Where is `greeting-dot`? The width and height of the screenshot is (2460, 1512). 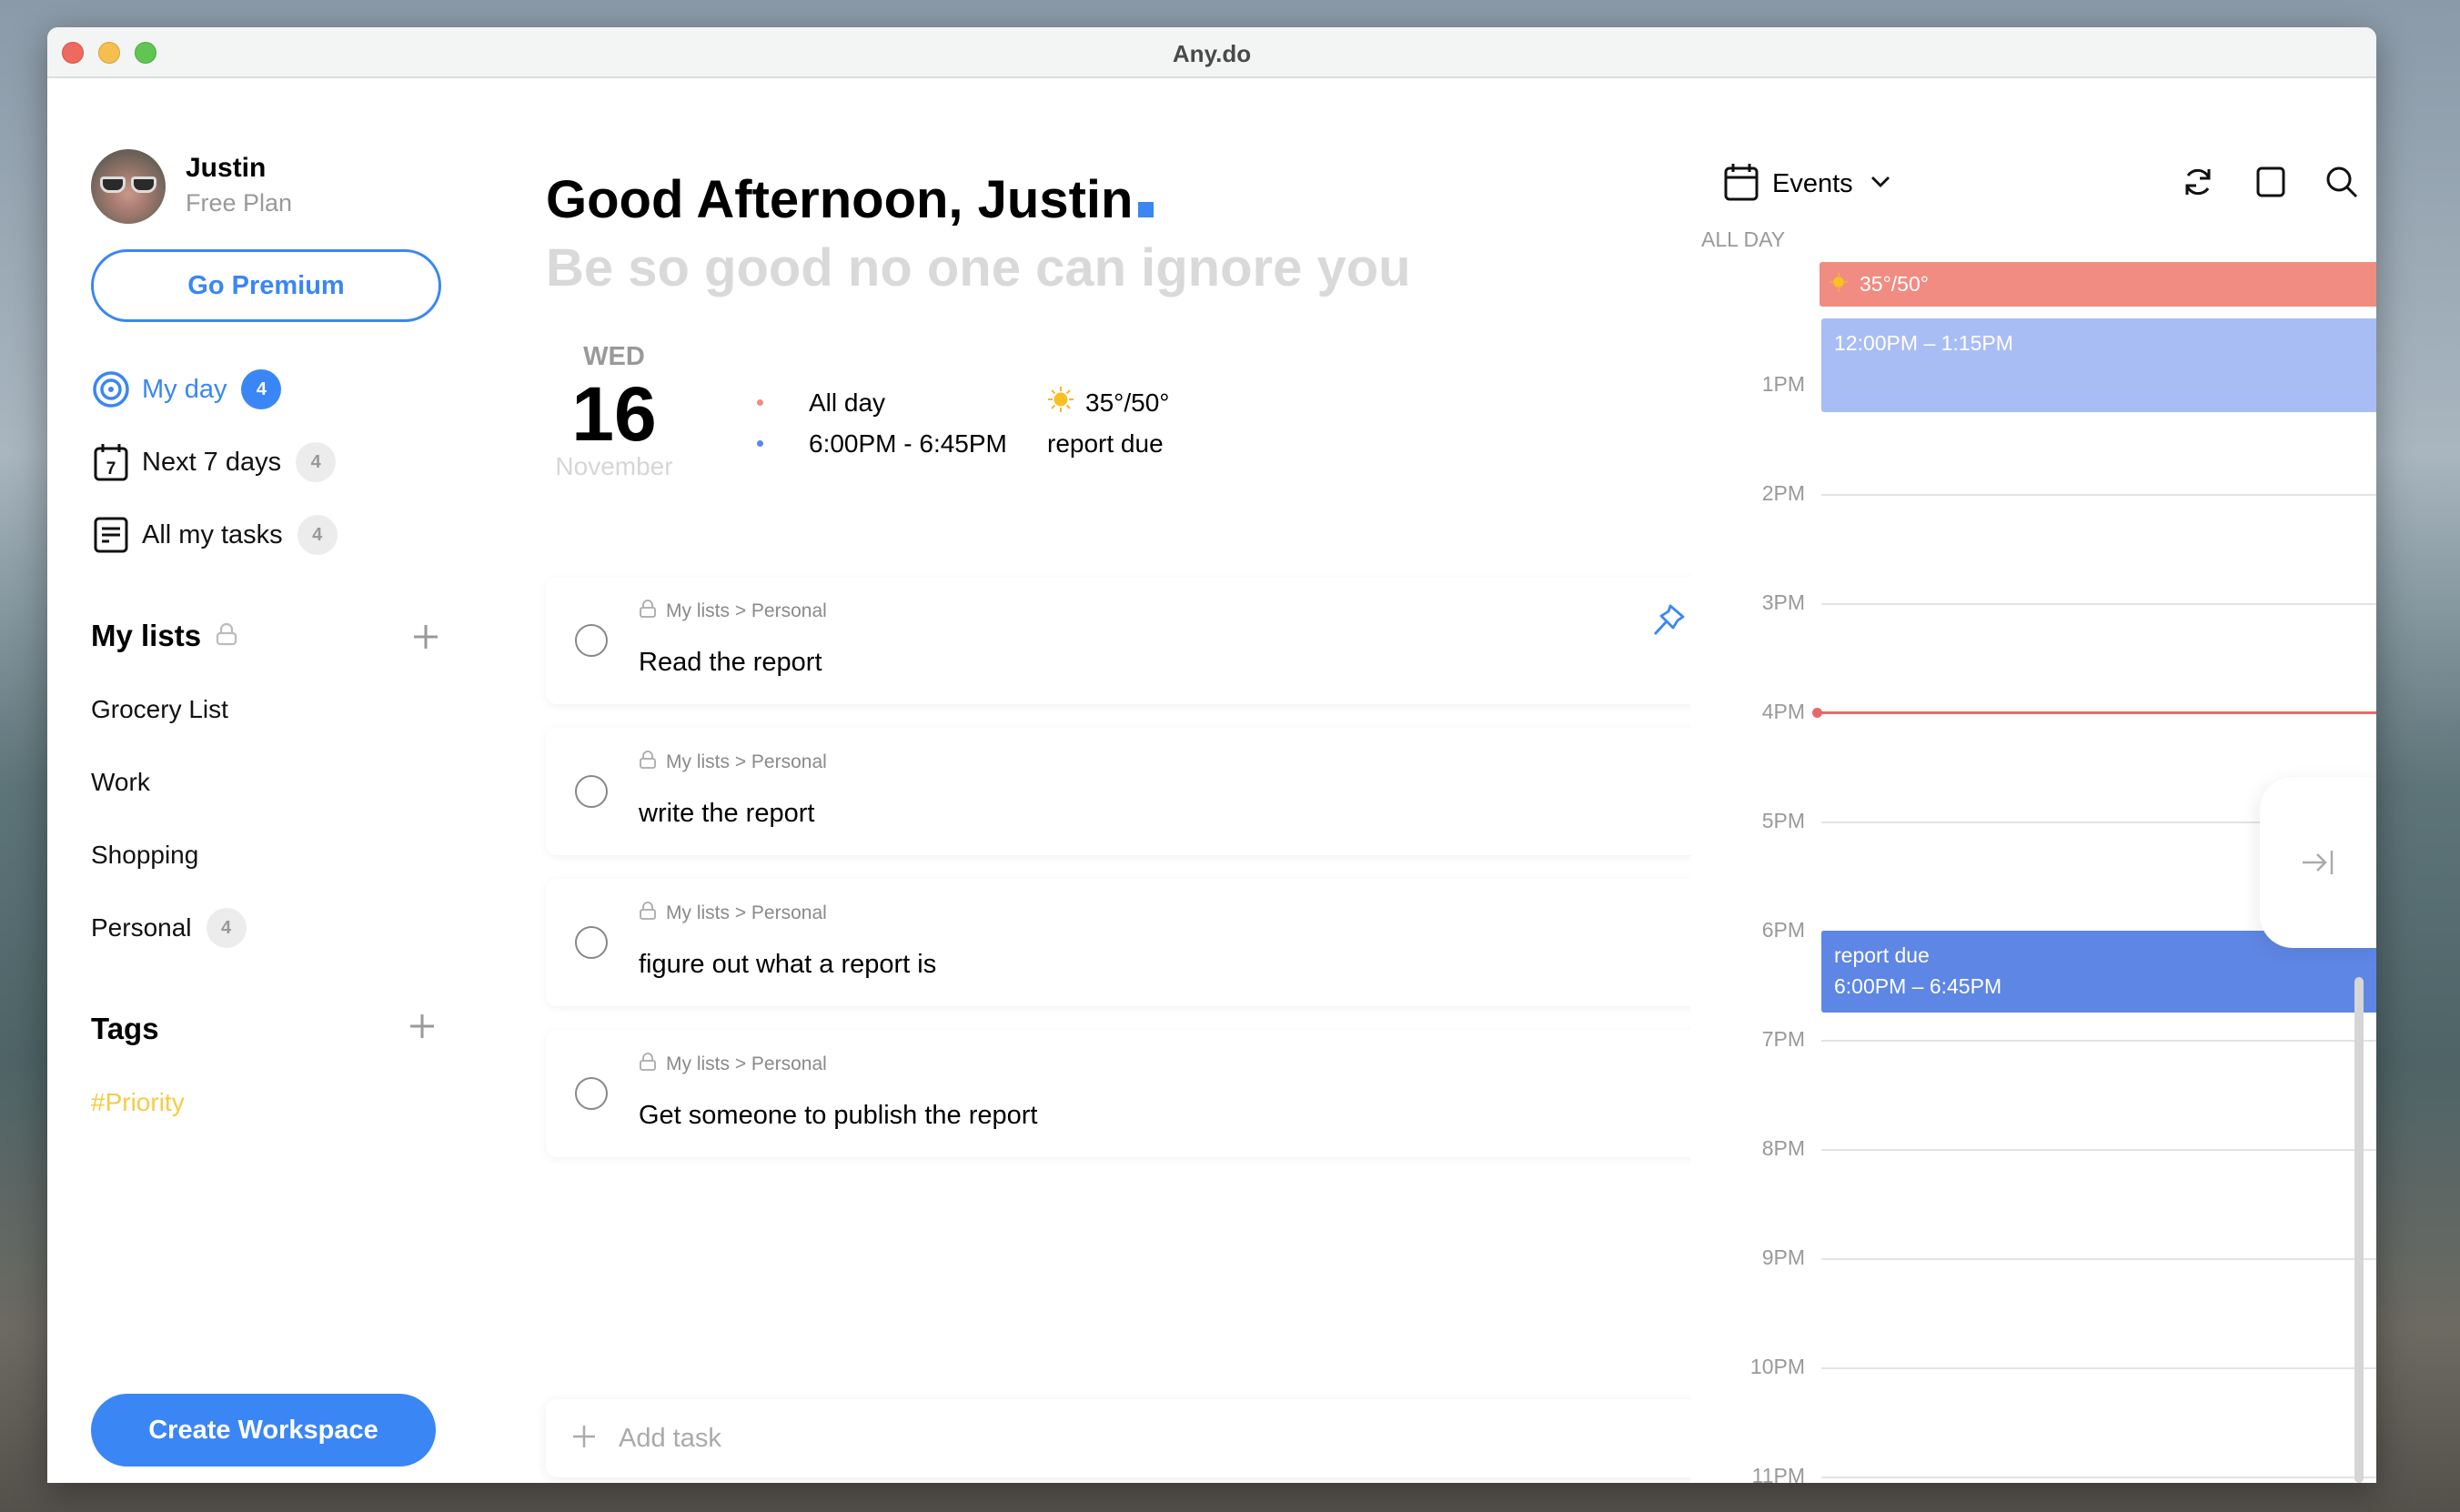
greeting-dot is located at coordinates (1146, 210).